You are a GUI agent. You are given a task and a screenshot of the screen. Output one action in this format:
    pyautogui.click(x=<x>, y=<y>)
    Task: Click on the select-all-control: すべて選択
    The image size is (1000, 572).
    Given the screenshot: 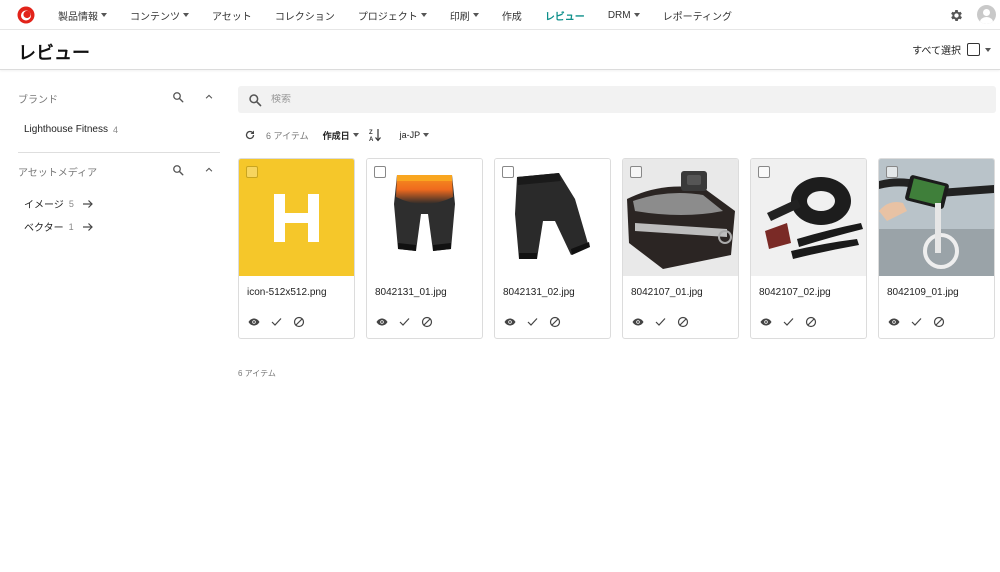 What is the action you would take?
    pyautogui.click(x=951, y=49)
    